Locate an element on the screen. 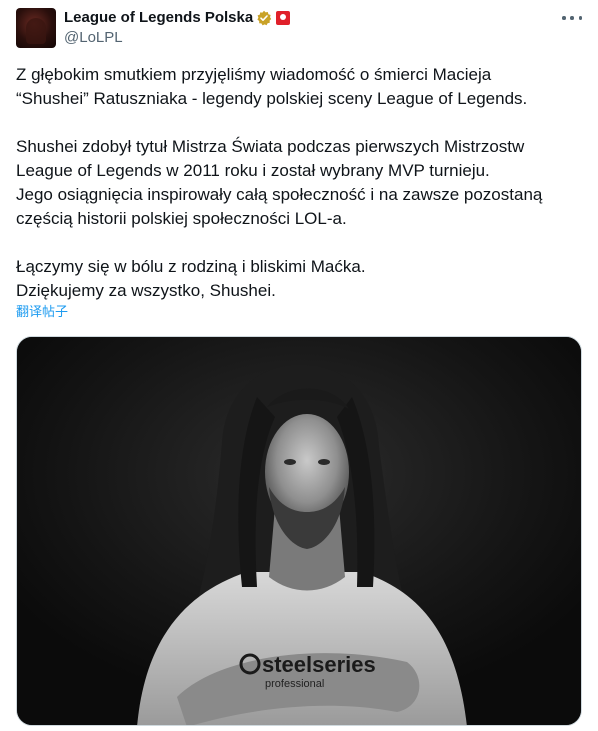 The height and width of the screenshot is (731, 598). shirt-sub-text: professional is located at coordinates (294, 684).